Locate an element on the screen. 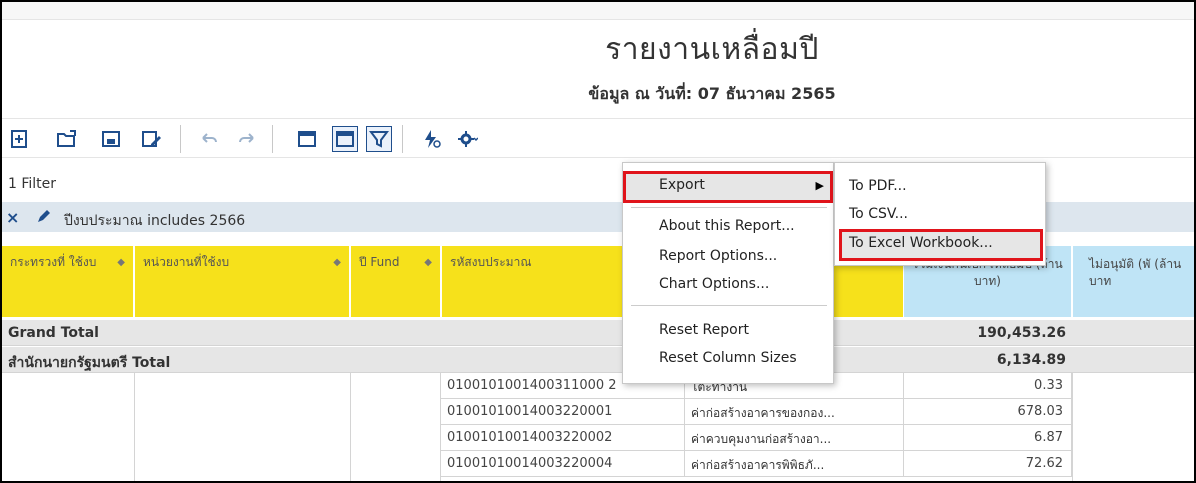 This screenshot has width=1196, height=483. settings-icon is located at coordinates (467, 139).